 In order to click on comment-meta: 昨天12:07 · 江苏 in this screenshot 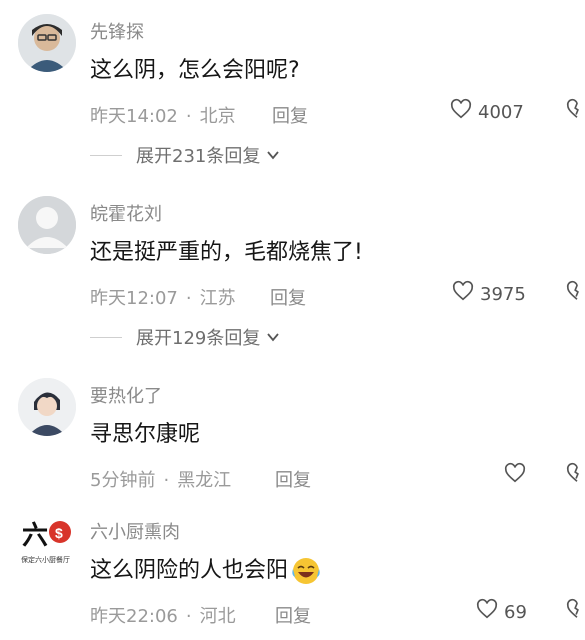, I will do `click(163, 297)`.